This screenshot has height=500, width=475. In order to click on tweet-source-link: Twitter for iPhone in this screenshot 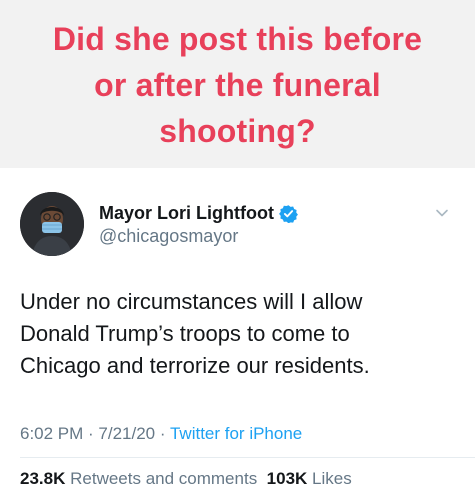, I will do `click(236, 433)`.